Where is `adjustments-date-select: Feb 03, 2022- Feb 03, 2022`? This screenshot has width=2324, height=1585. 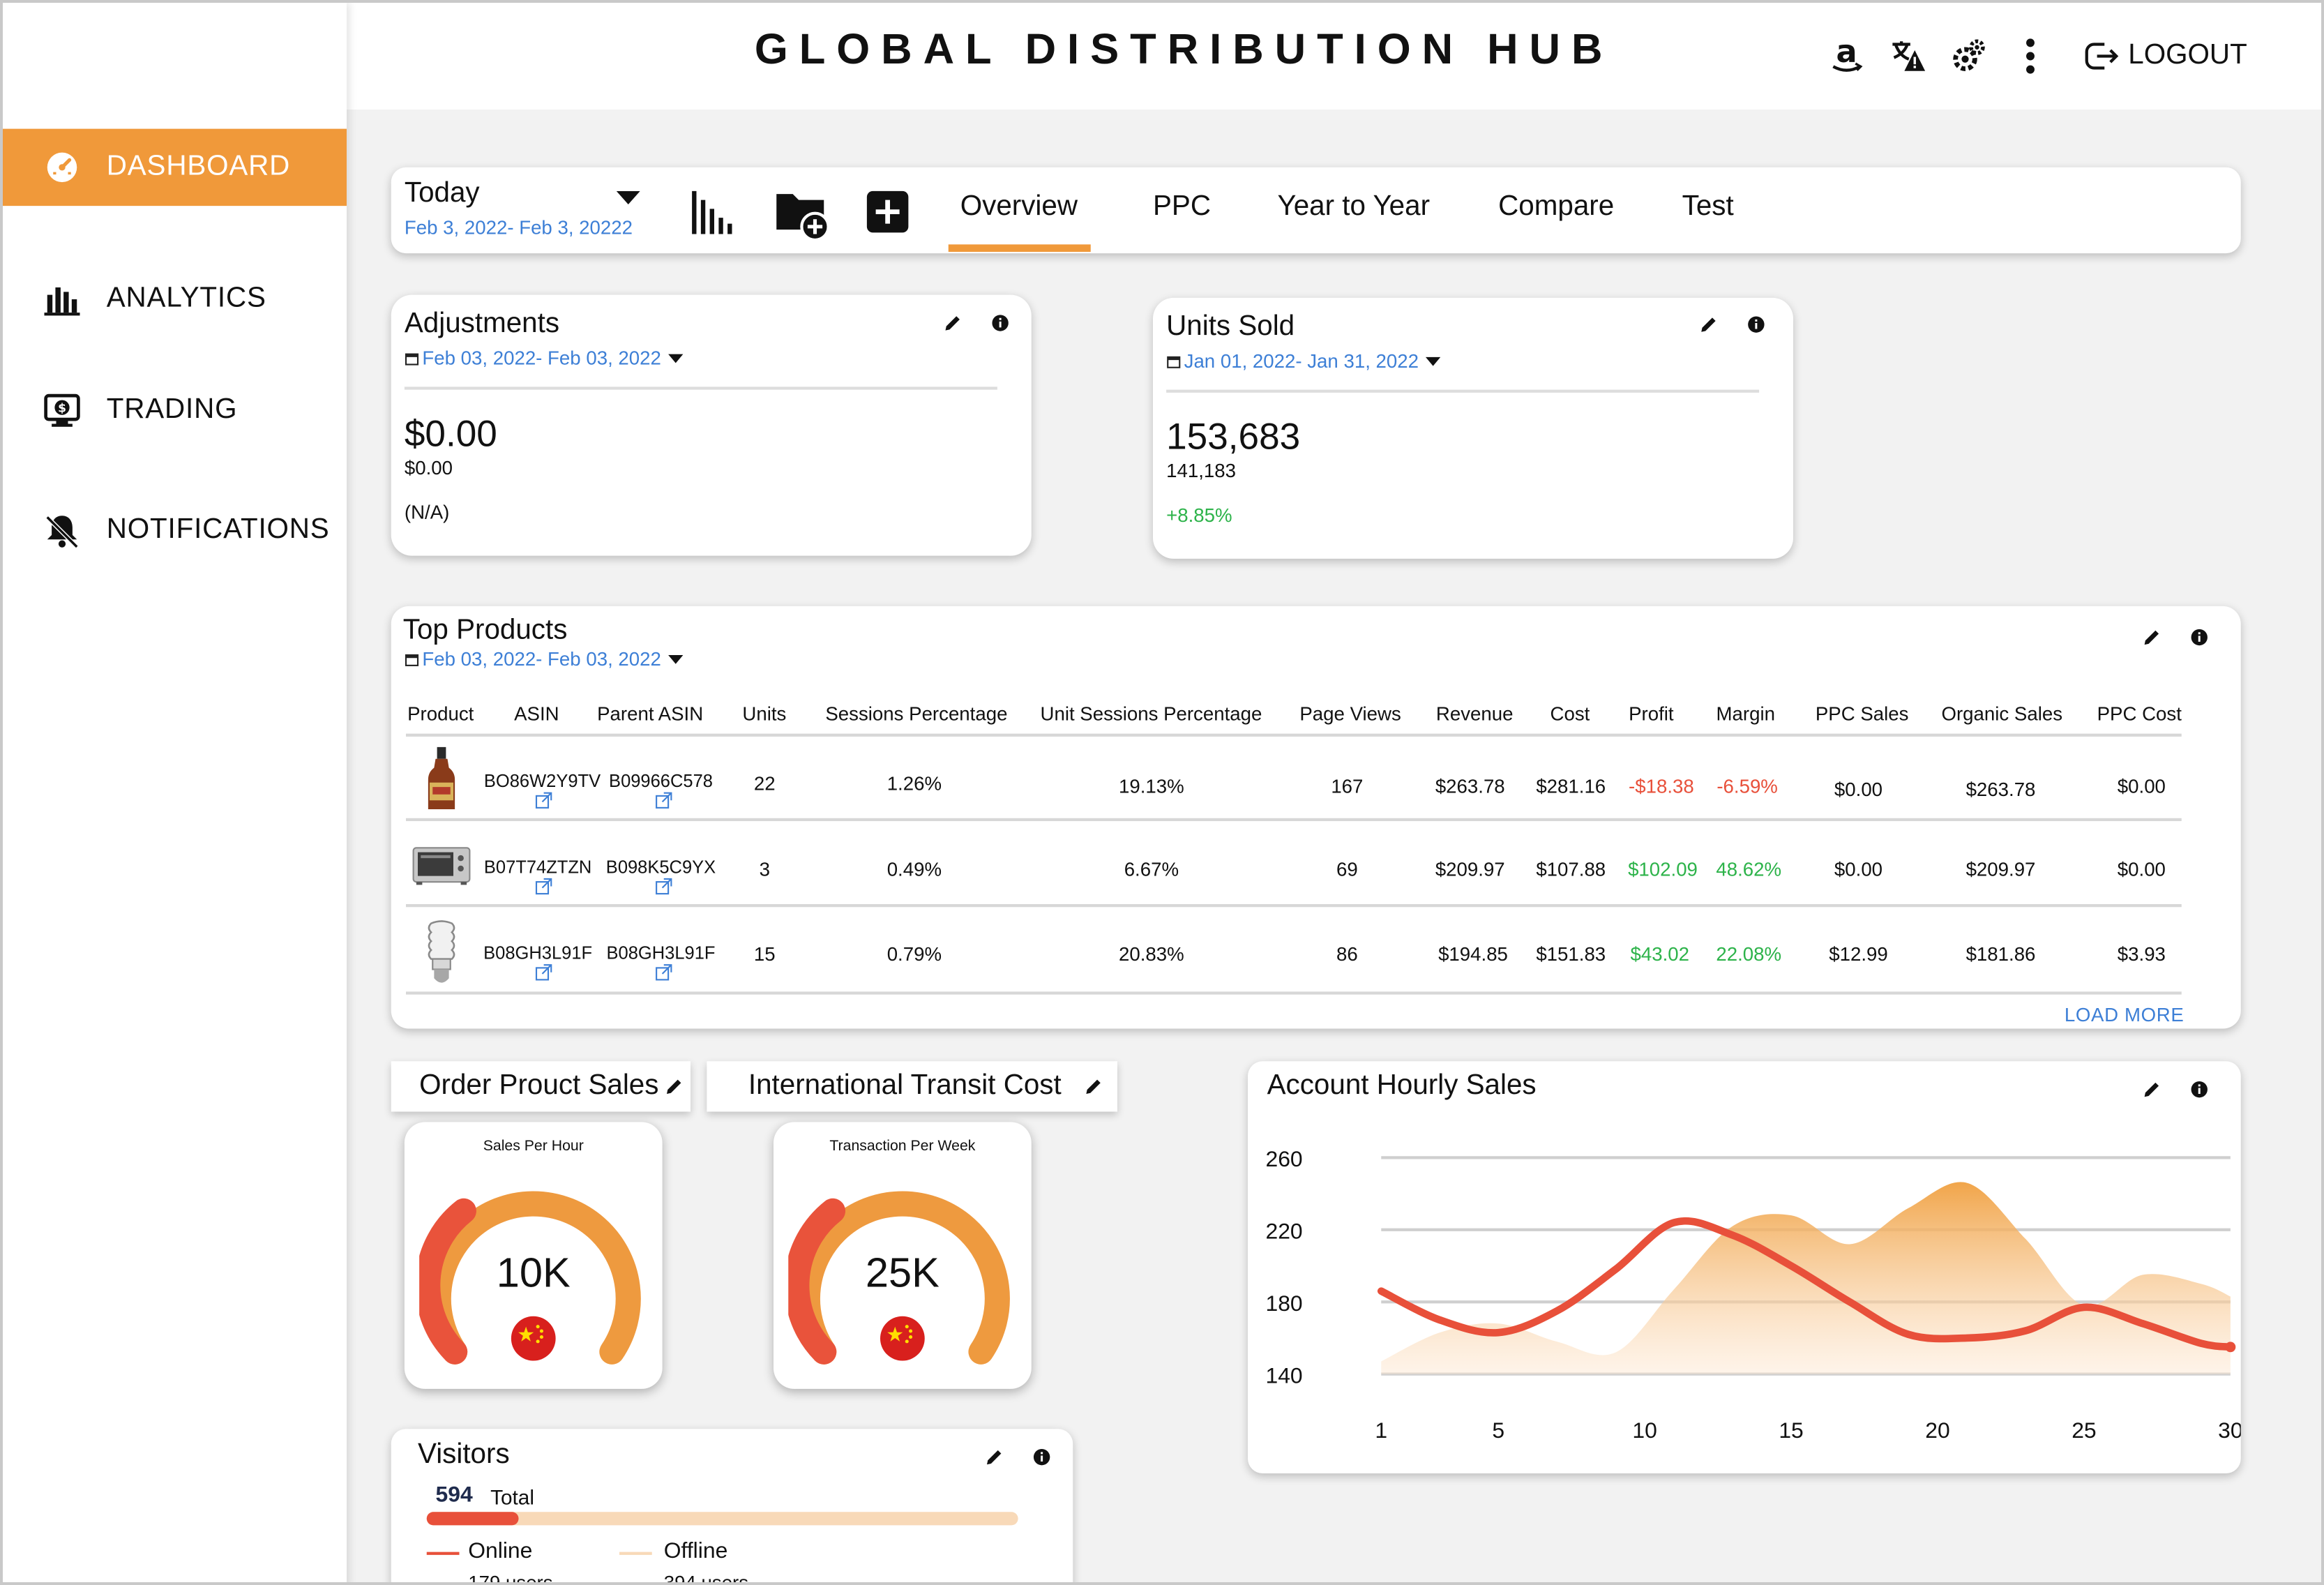 adjustments-date-select: Feb 03, 2022- Feb 03, 2022 is located at coordinates (544, 358).